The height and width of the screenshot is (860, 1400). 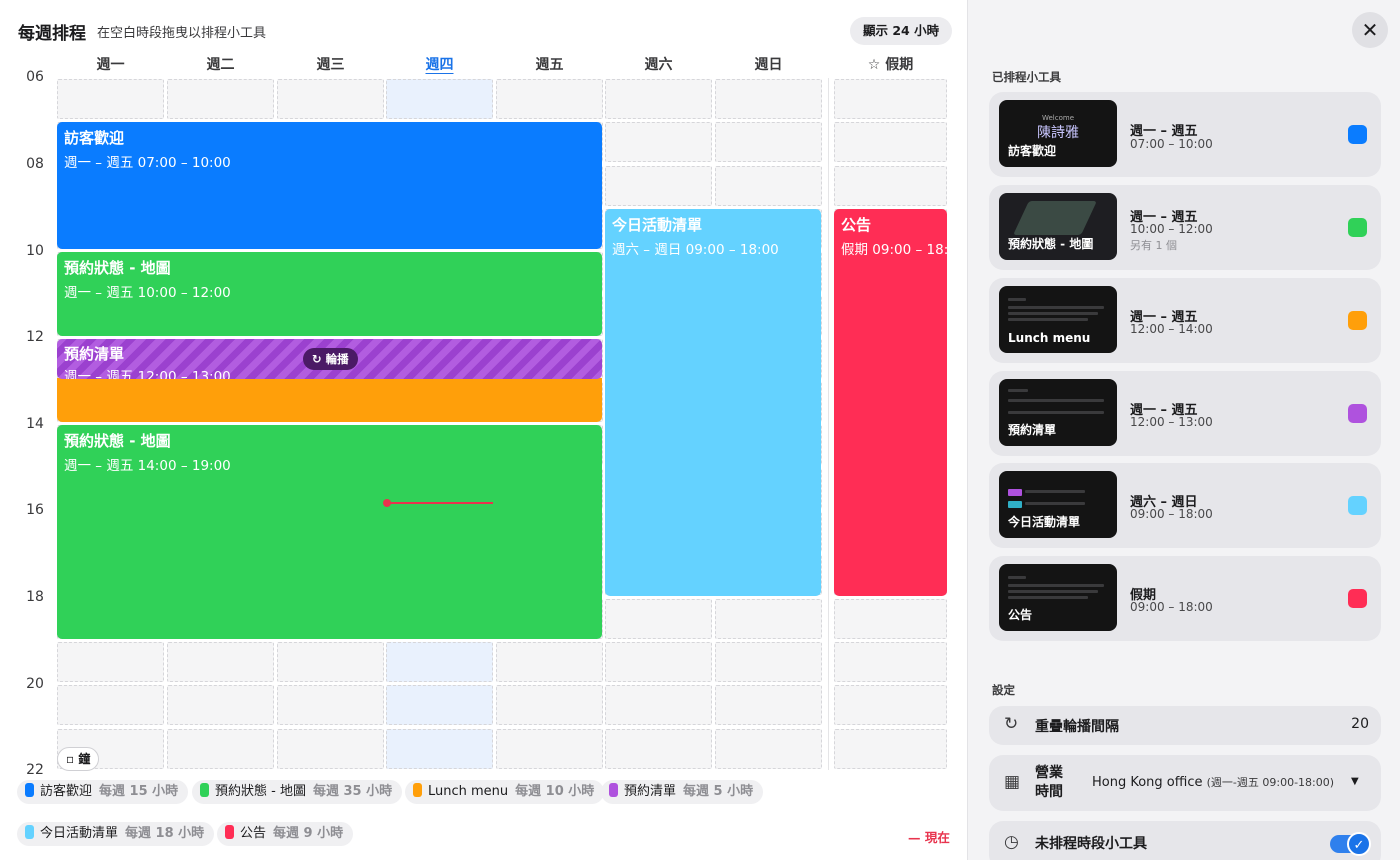 I want to click on event-lunch-menu, so click(x=329, y=400).